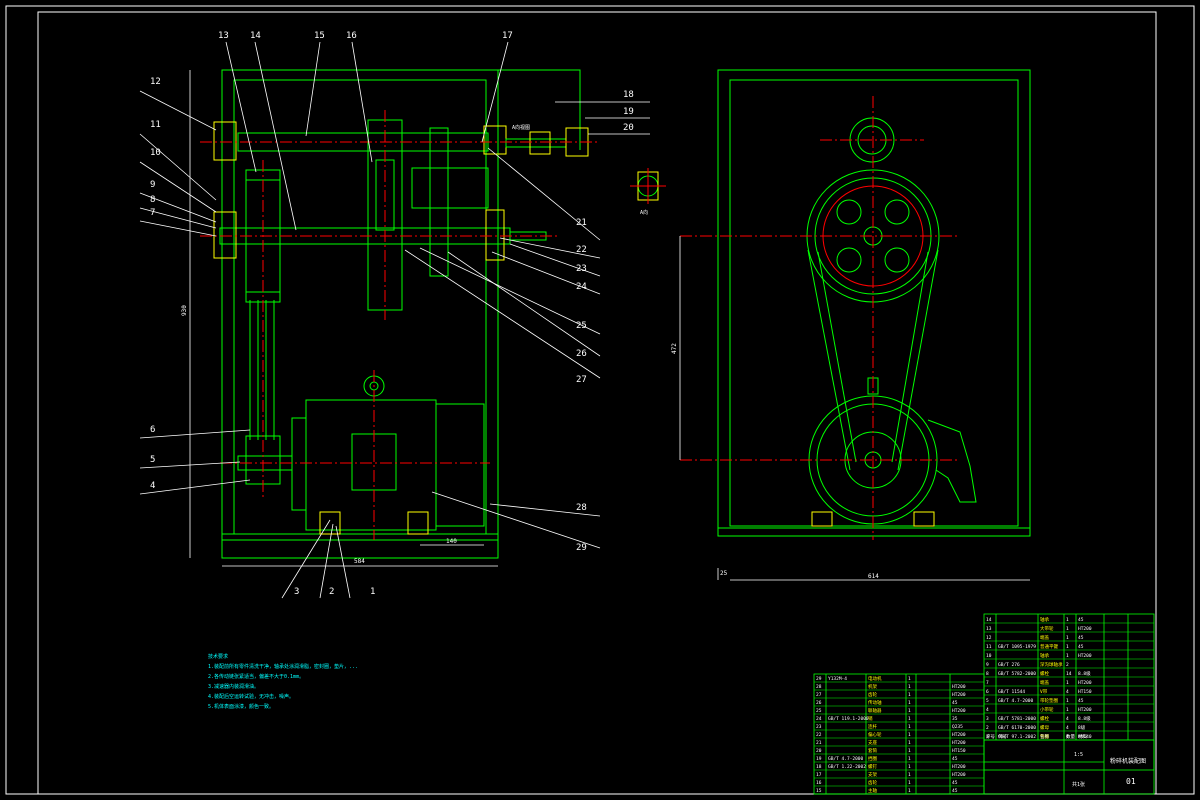 This screenshot has height=800, width=1200. What do you see at coordinates (495, 140) in the screenshot?
I see `right-upper-bracket` at bounding box center [495, 140].